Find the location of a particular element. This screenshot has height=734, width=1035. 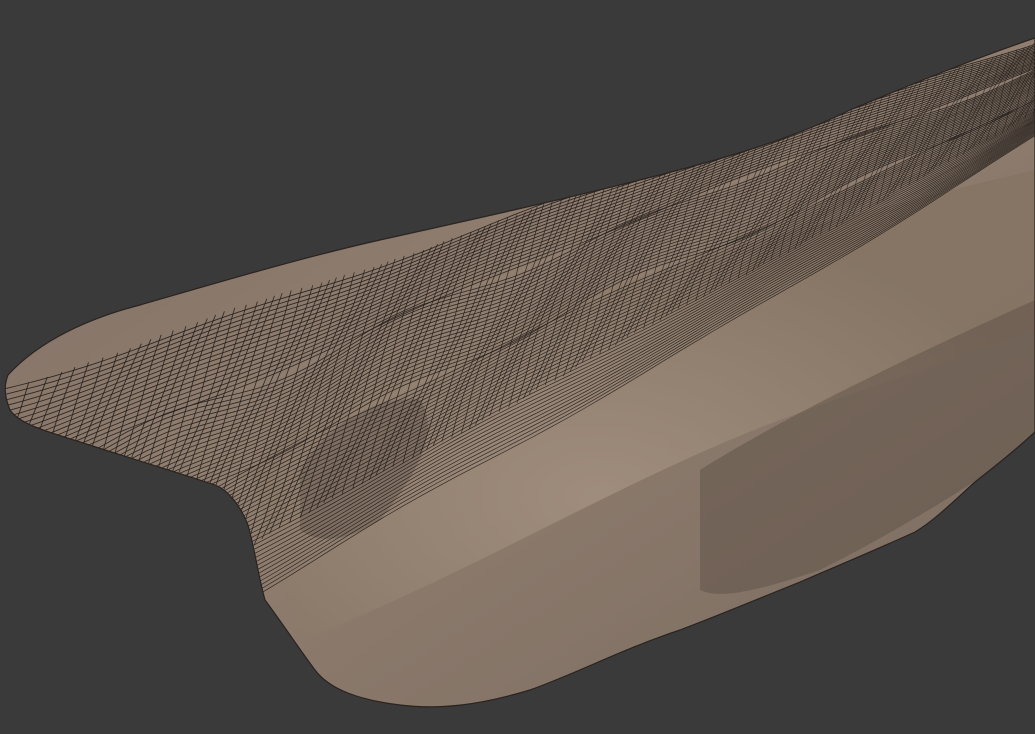

wire-line-transverse is located at coordinates (17, 544).